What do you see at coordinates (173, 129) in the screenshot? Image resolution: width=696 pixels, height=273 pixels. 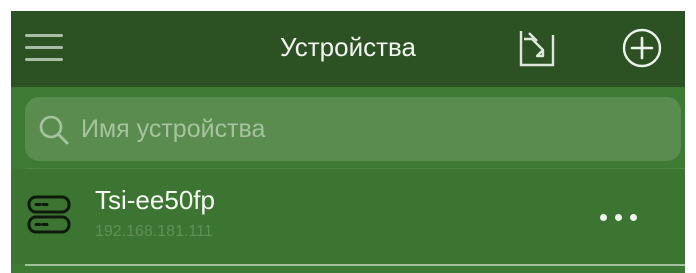 I see `search-placeholder: Имя устройства` at bounding box center [173, 129].